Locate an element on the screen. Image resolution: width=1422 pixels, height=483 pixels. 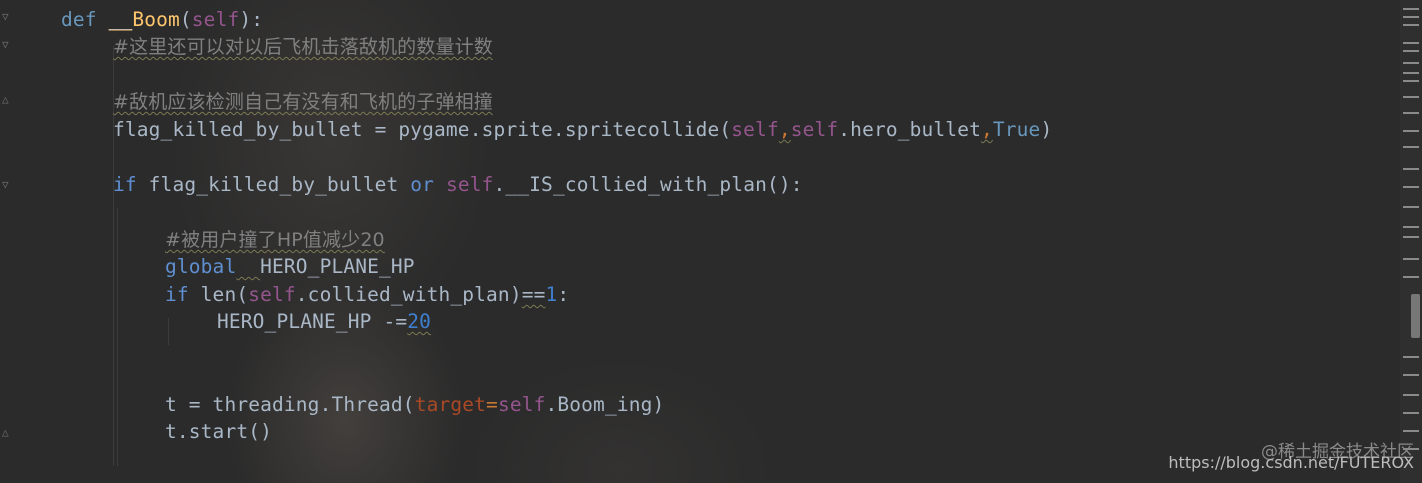
keyword-global: global is located at coordinates (201, 266).